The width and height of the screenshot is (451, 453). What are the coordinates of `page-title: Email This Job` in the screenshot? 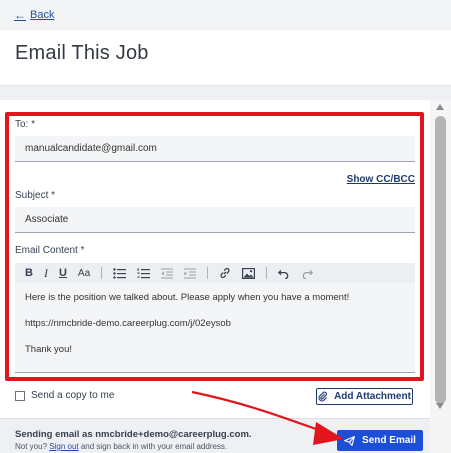 It's located at (82, 53).